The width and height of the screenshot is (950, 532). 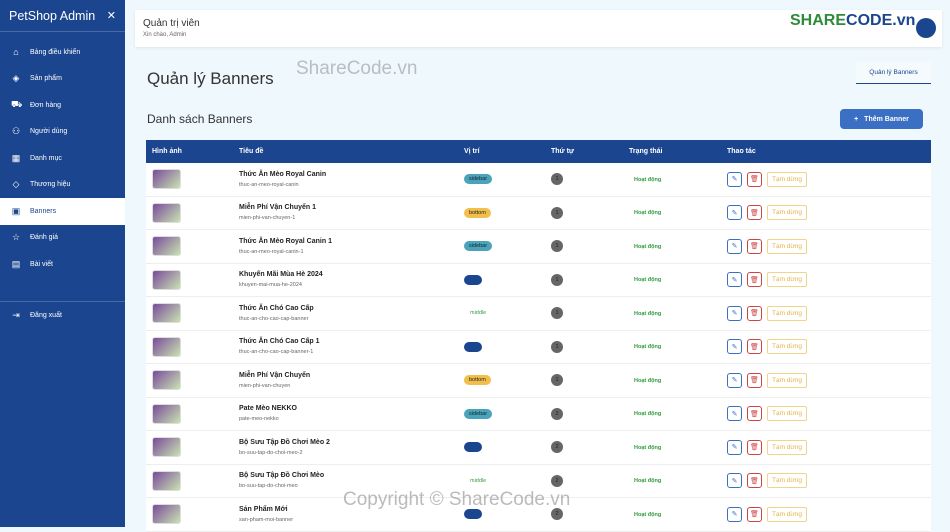 What do you see at coordinates (62, 264) in the screenshot?
I see `sidebar-item: ▤ Bài viết` at bounding box center [62, 264].